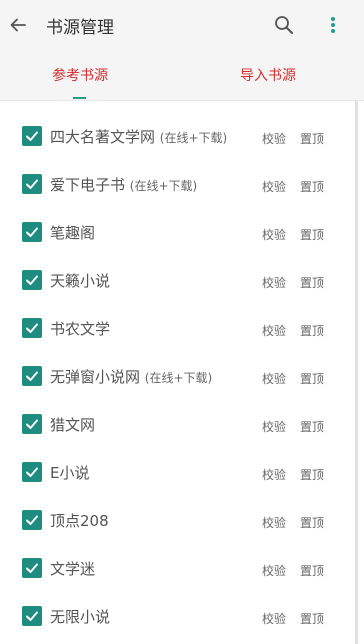  I want to click on source-name-wrap: 四大名著文学网 (在线+下载), so click(138, 136).